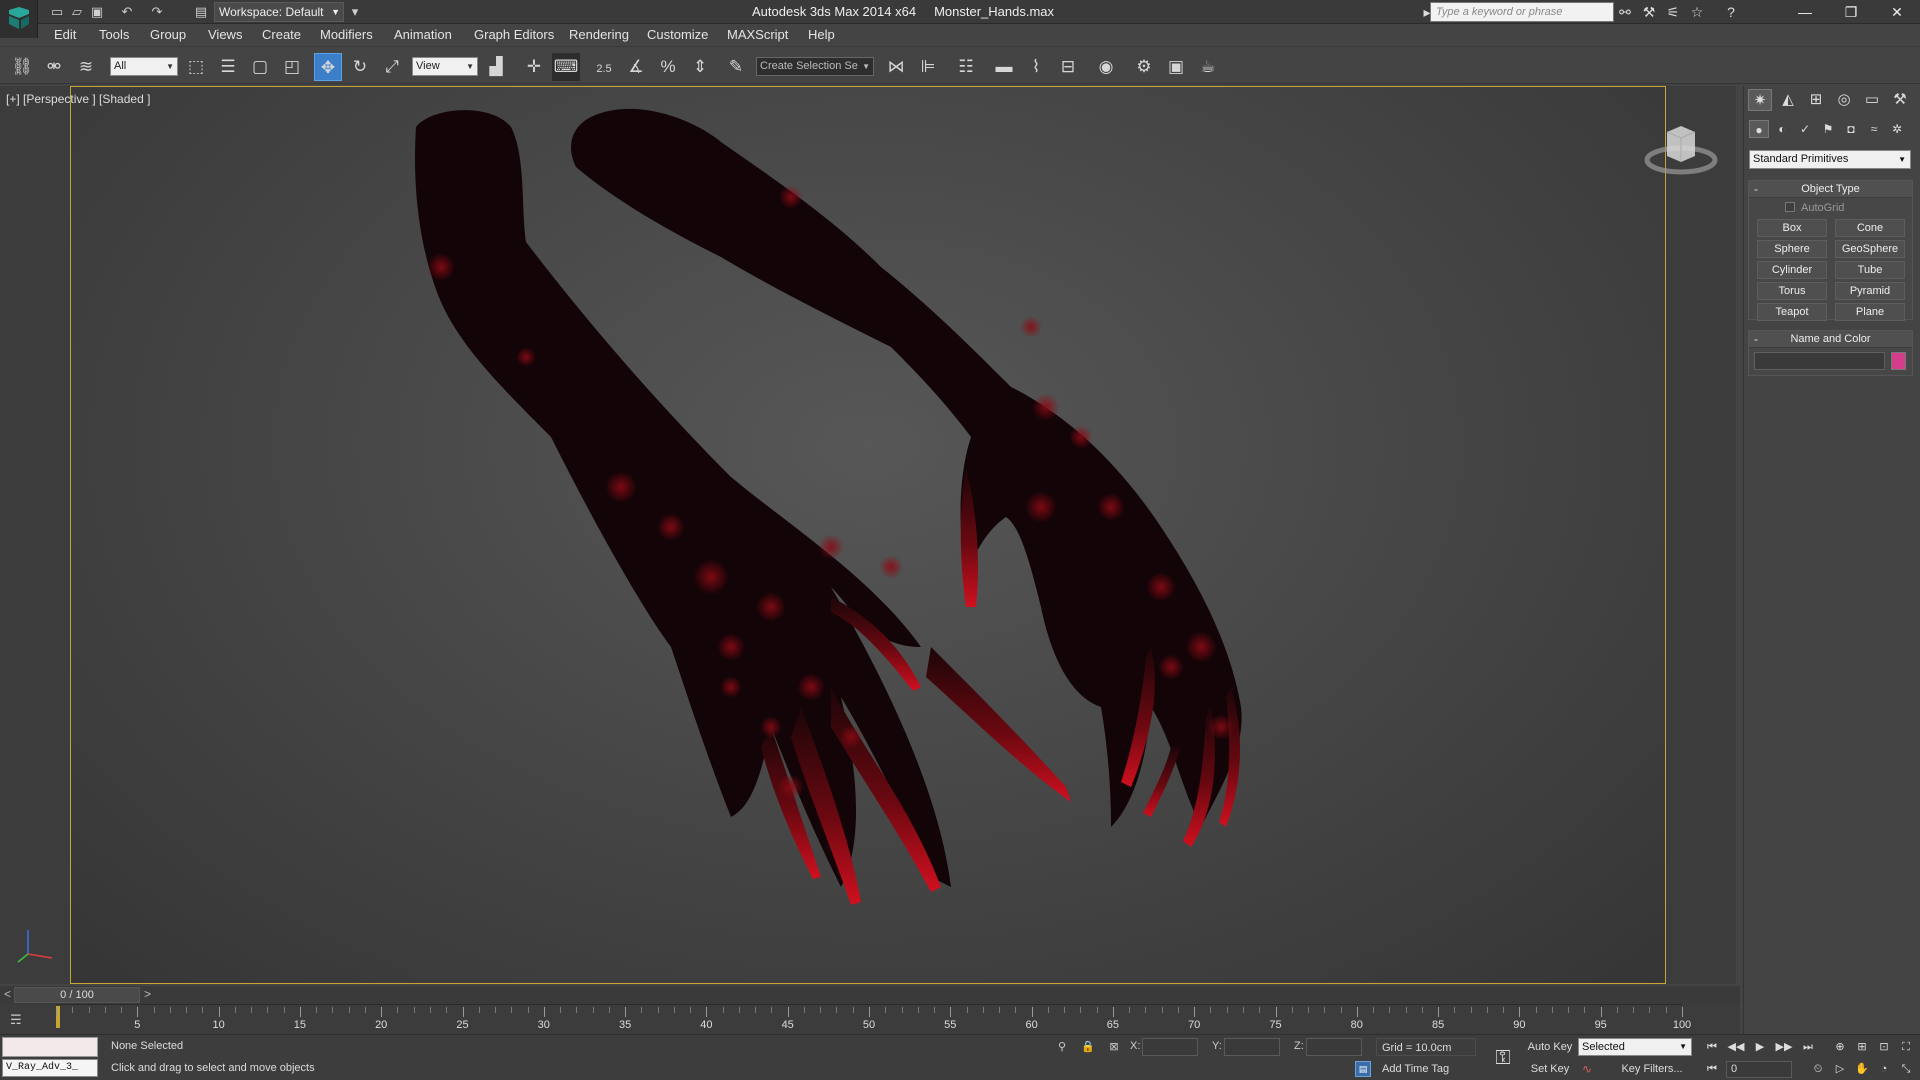 This screenshot has width=1920, height=1080. I want to click on align-icon: ⊫, so click(928, 67).